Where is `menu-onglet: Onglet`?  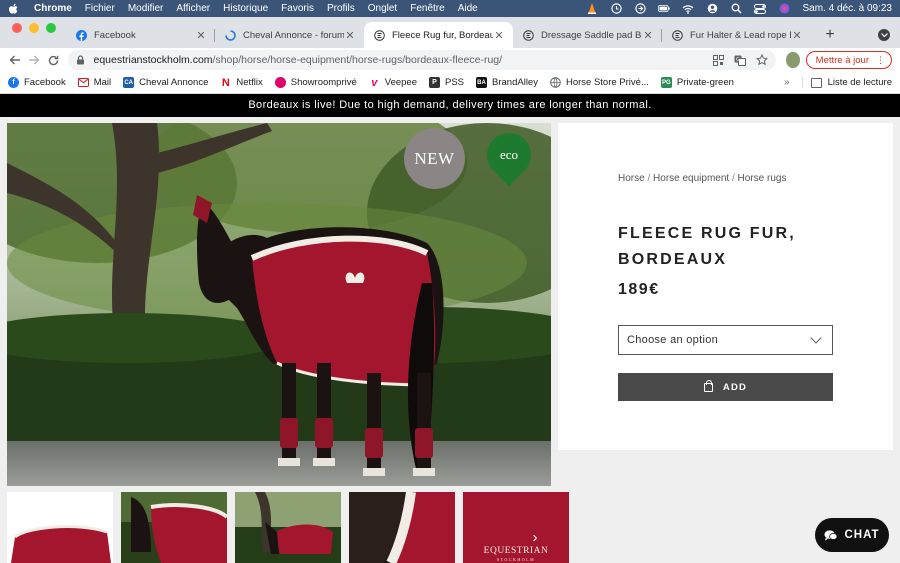 menu-onglet: Onglet is located at coordinates (382, 8).